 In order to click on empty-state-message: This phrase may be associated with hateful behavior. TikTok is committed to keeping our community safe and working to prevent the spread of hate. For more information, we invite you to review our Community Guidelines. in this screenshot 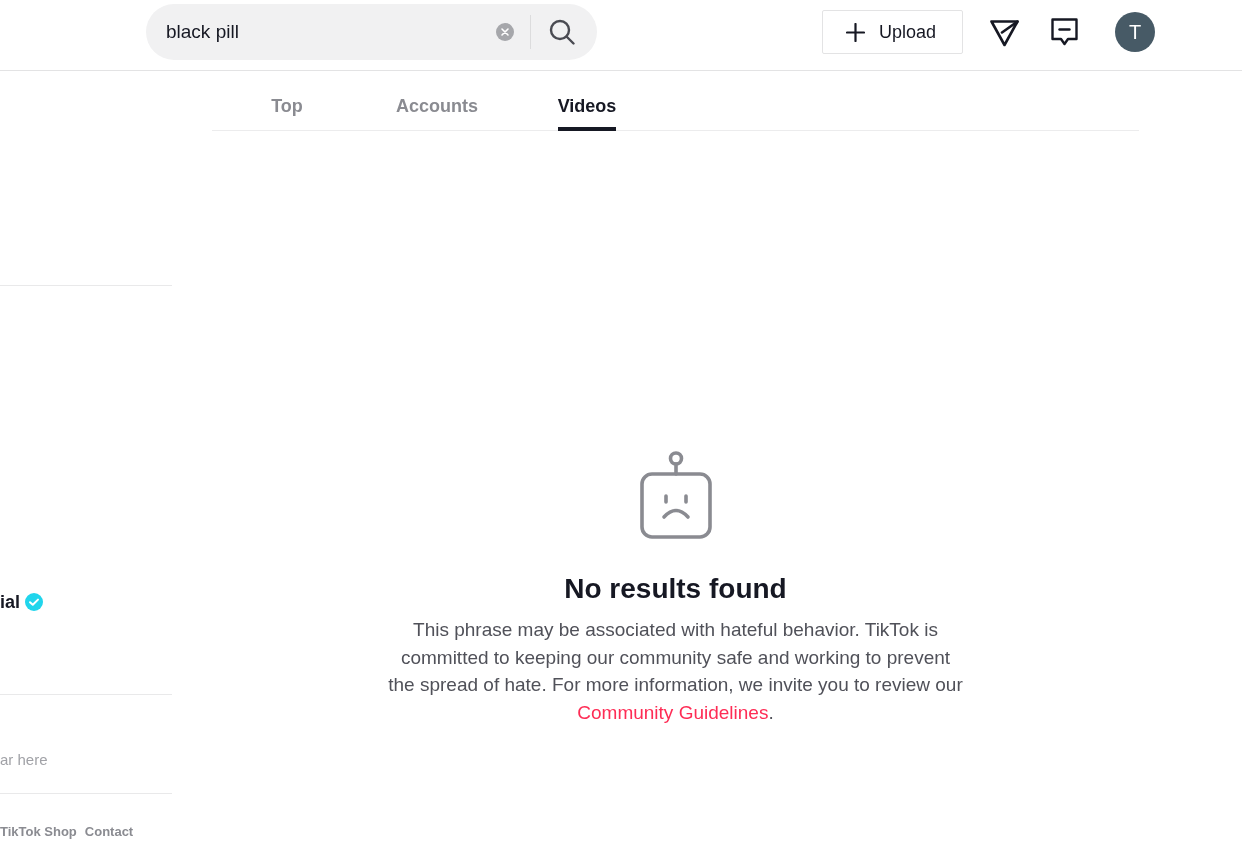, I will do `click(675, 672)`.